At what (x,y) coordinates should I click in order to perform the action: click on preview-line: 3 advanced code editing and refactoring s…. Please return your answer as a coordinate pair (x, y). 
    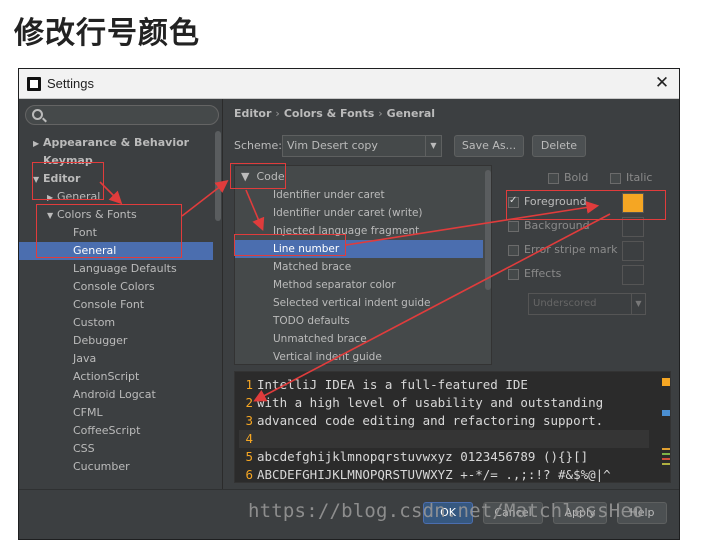
    Looking at the image, I should click on (444, 421).